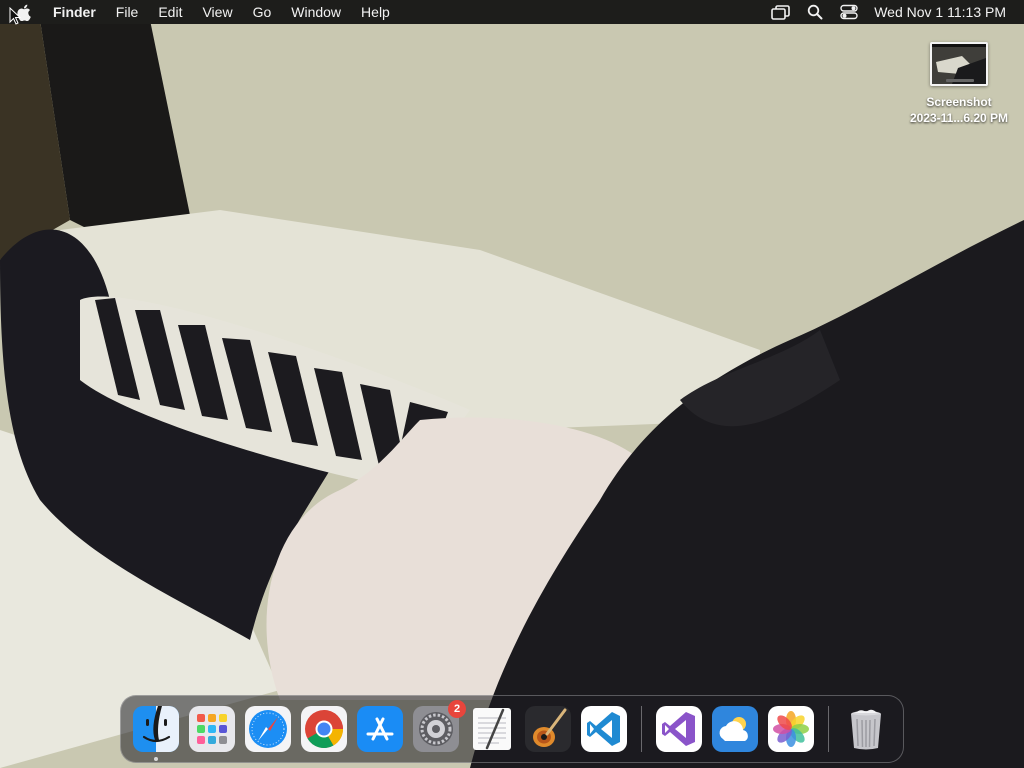 Image resolution: width=1024 pixels, height=768 pixels. What do you see at coordinates (15, 18) in the screenshot?
I see `mouse-pointer-icon` at bounding box center [15, 18].